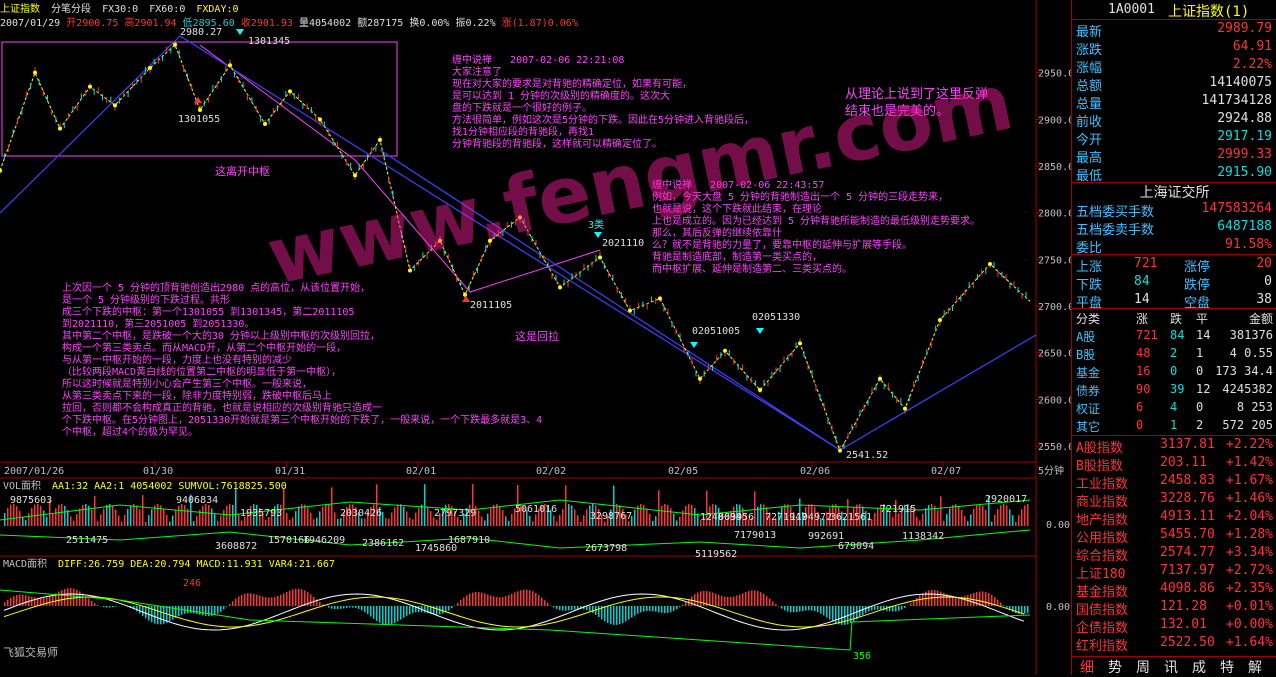 This screenshot has width=1276, height=677. What do you see at coordinates (1252, 46) in the screenshot?
I see `quote-value: 64.91` at bounding box center [1252, 46].